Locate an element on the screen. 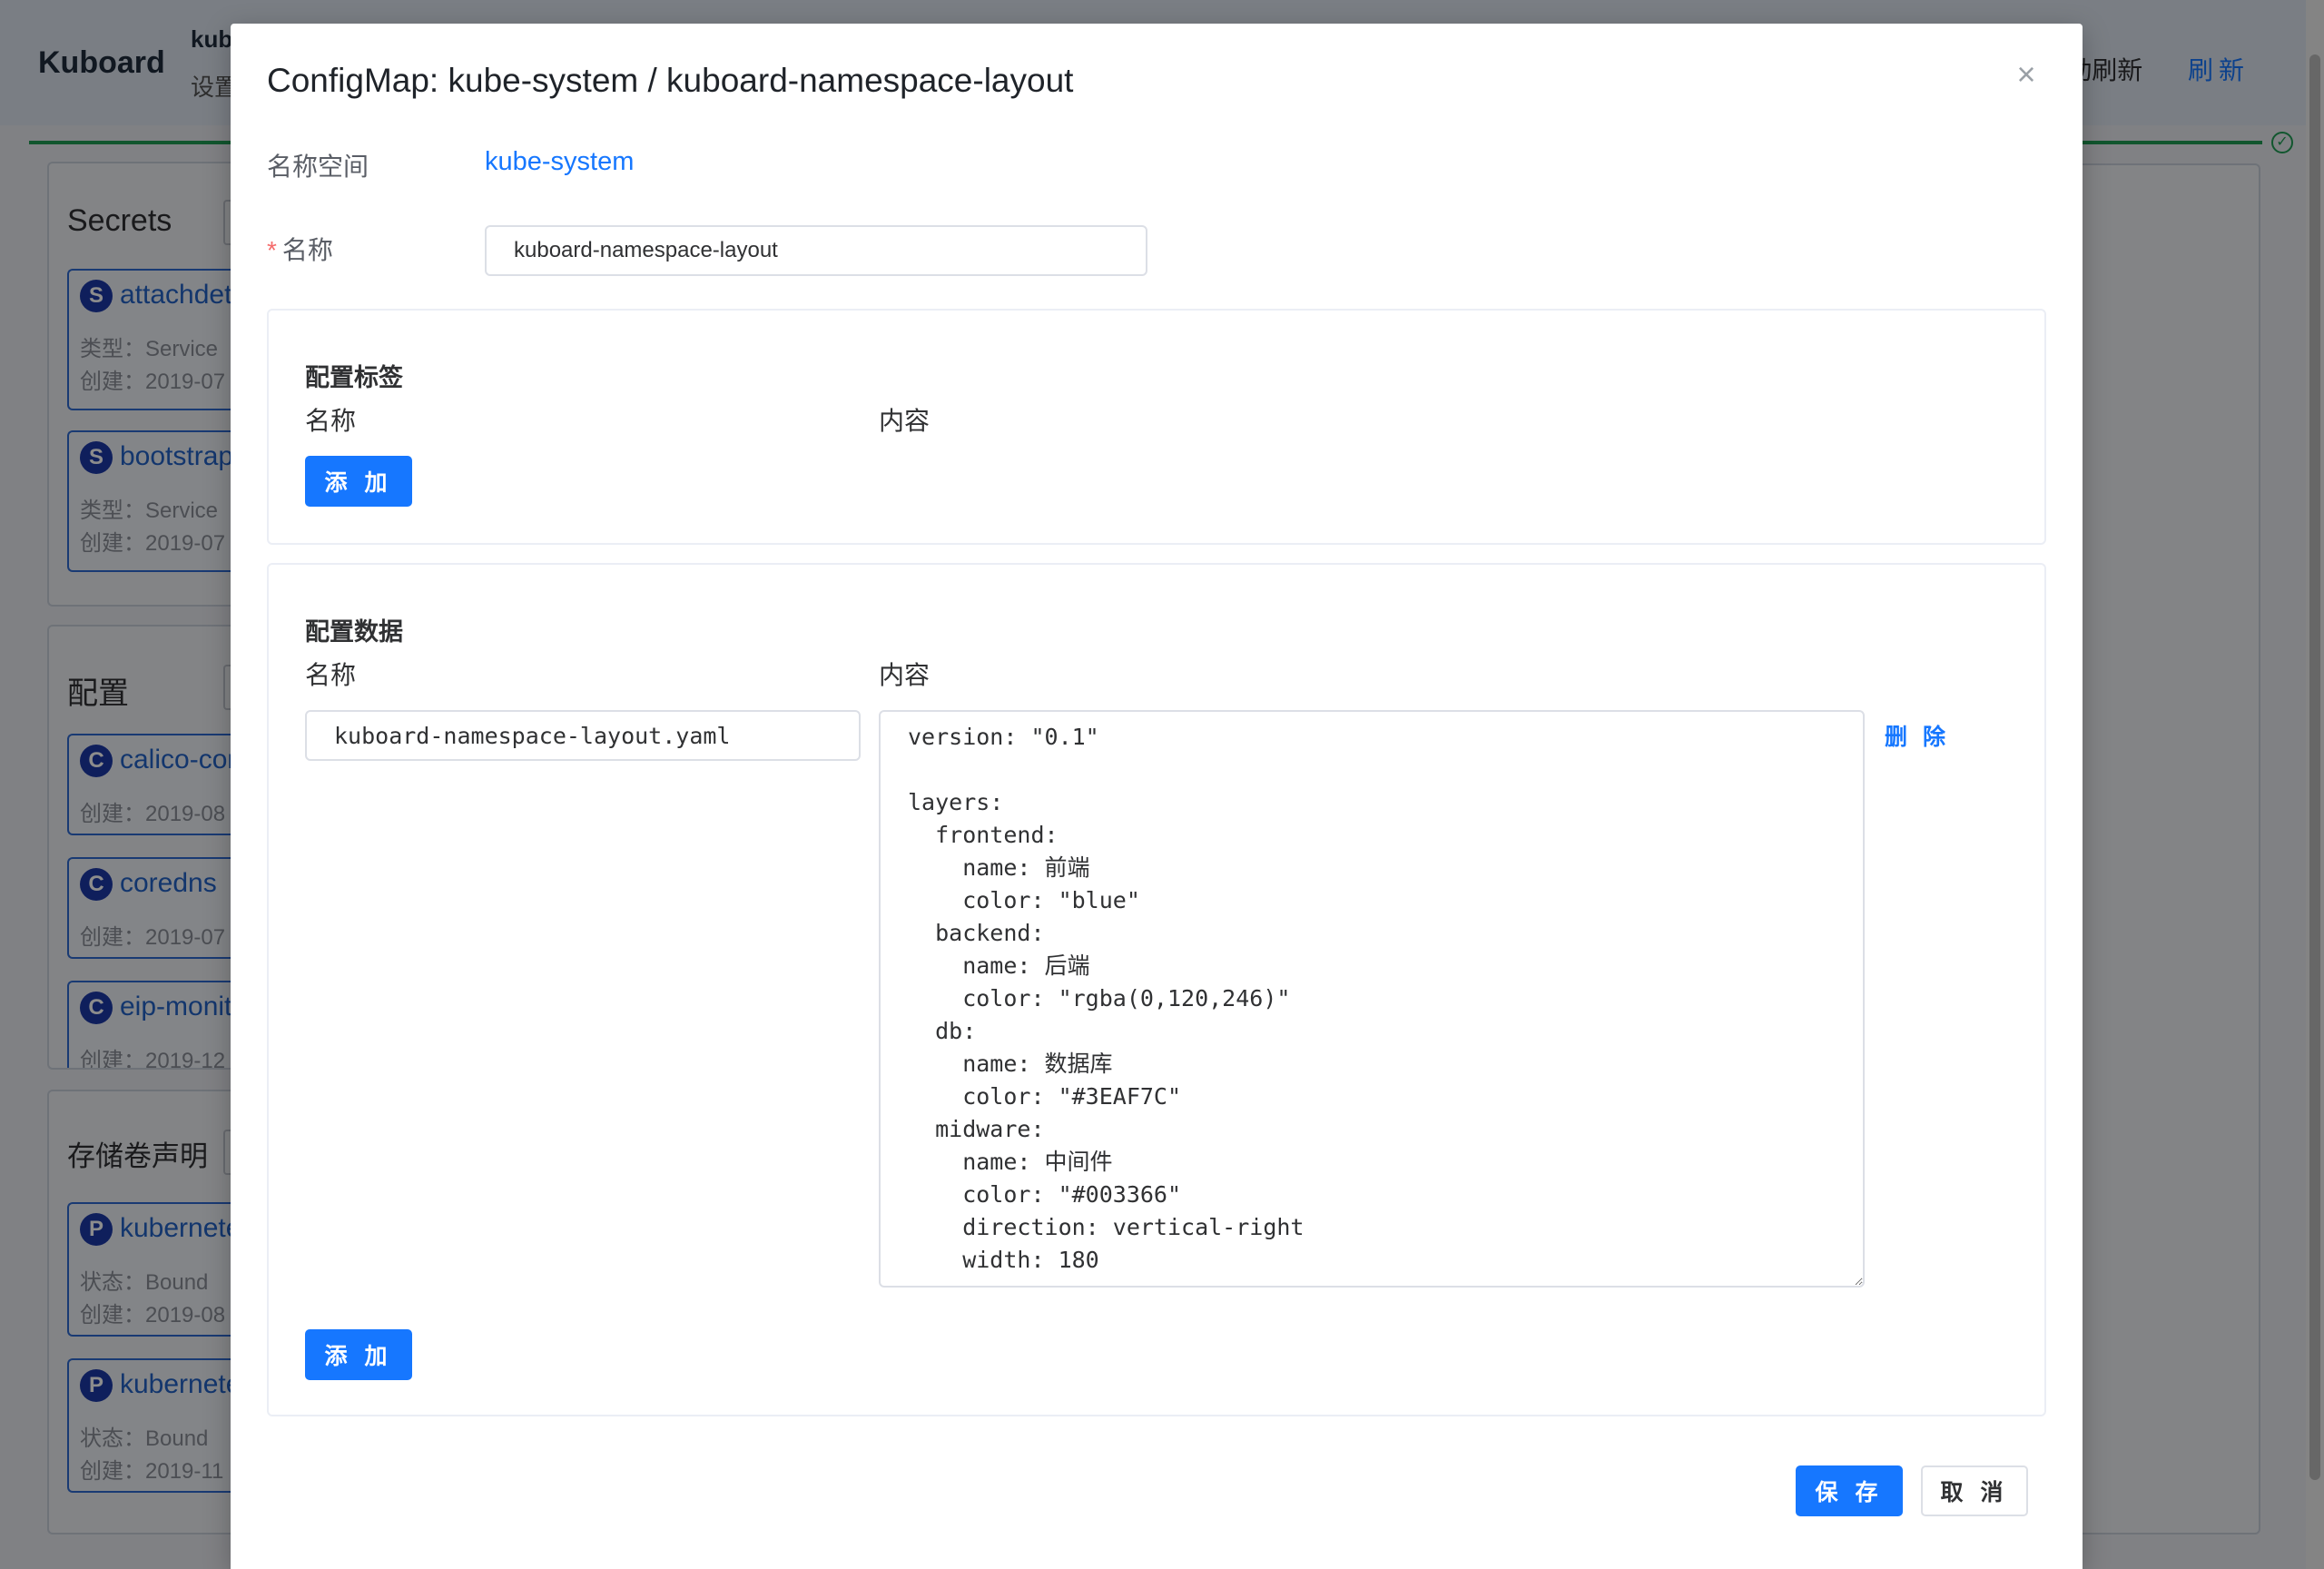 This screenshot has height=1569, width=2324. name-label: * 名称 is located at coordinates (300, 249).